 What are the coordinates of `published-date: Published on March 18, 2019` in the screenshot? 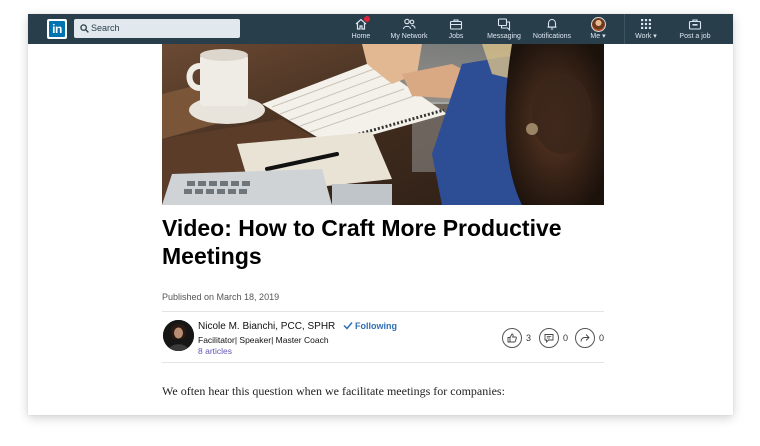 It's located at (221, 297).